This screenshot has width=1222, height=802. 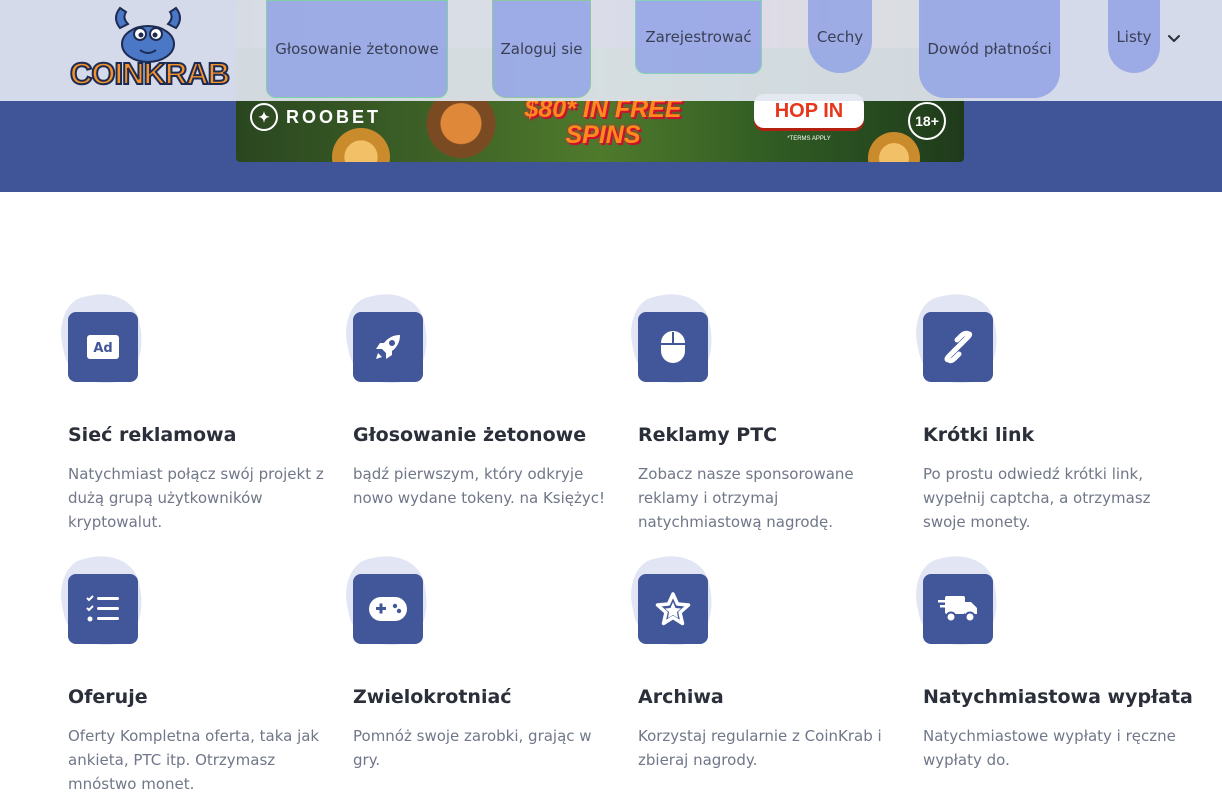 I want to click on banner-brand-text: ROOBET, so click(x=334, y=116).